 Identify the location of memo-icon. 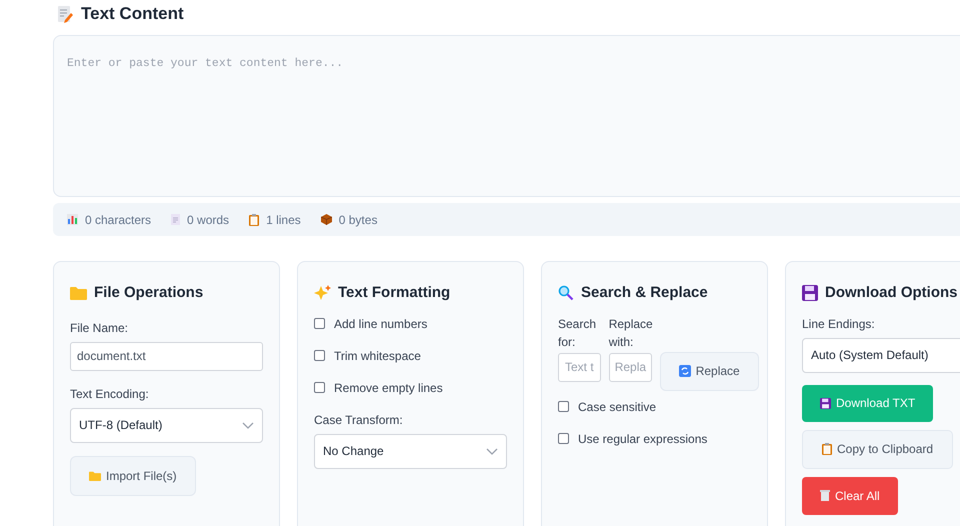
(65, 13).